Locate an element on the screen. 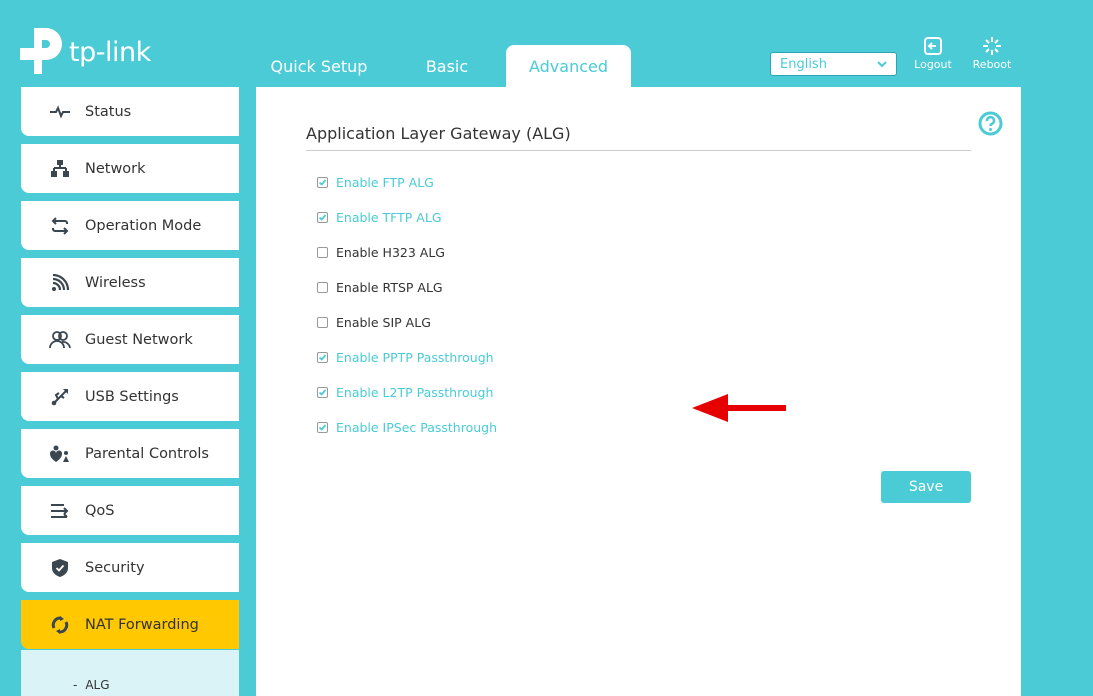 This screenshot has width=1093, height=696. language-select: English is located at coordinates (833, 64).